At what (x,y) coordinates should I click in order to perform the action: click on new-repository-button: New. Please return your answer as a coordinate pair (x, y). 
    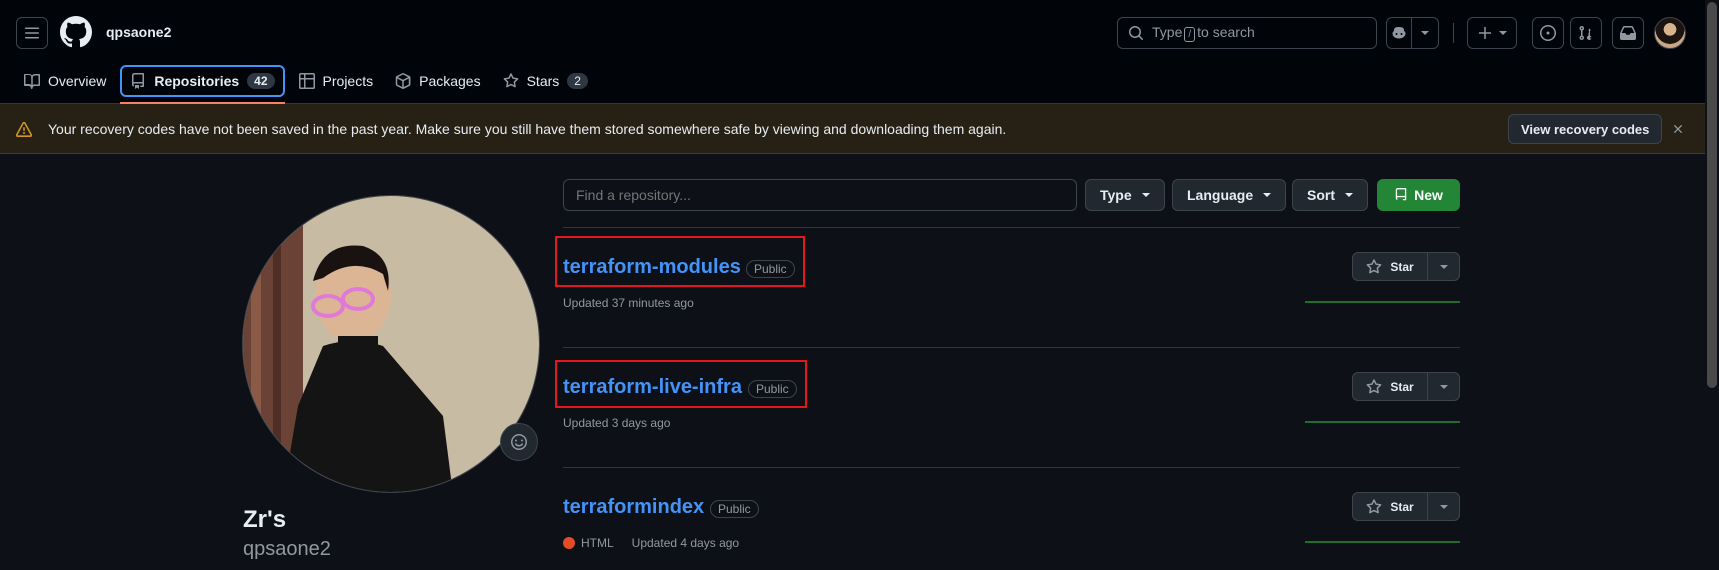
    Looking at the image, I should click on (1418, 195).